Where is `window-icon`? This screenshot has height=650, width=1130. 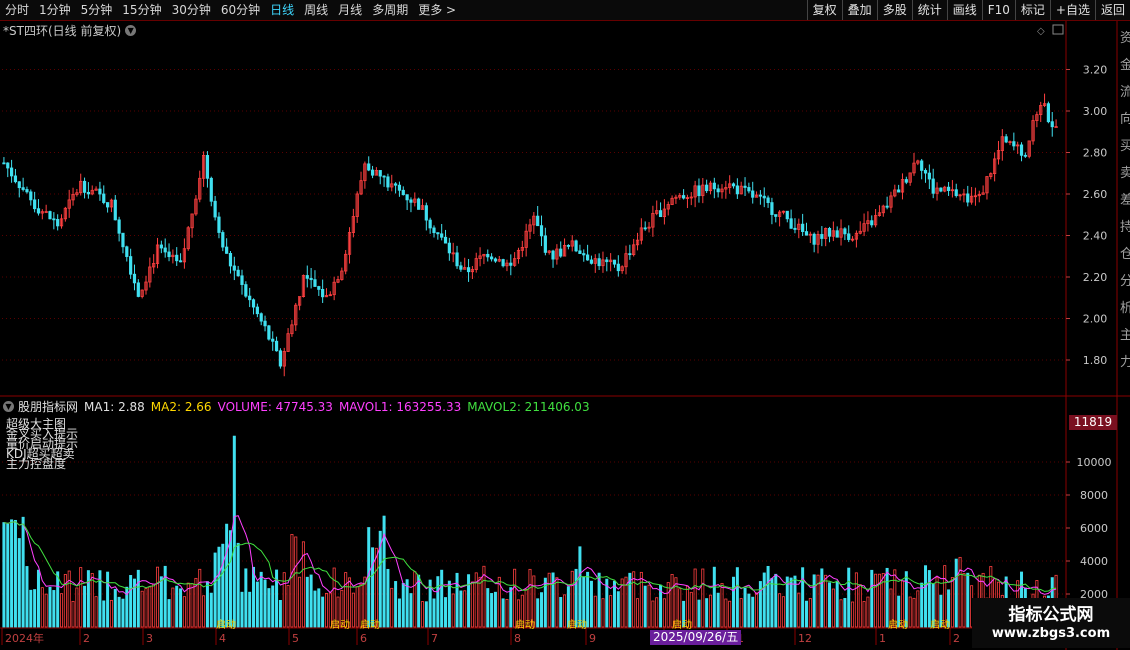
window-icon is located at coordinates (1058, 29).